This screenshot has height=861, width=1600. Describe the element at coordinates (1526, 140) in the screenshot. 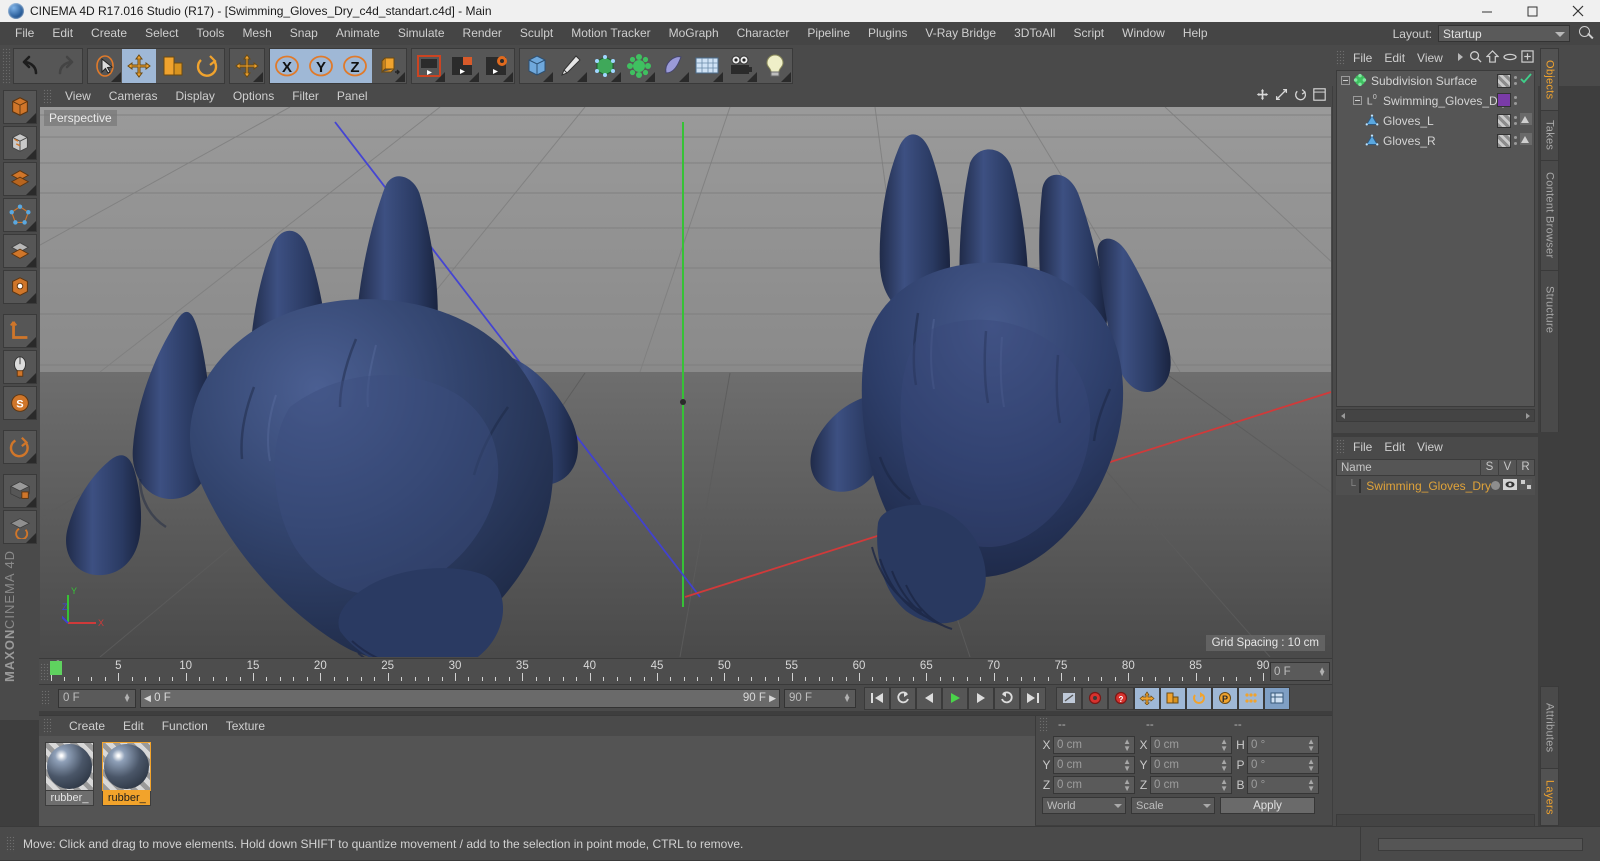

I see `material-tag-icon` at that location.